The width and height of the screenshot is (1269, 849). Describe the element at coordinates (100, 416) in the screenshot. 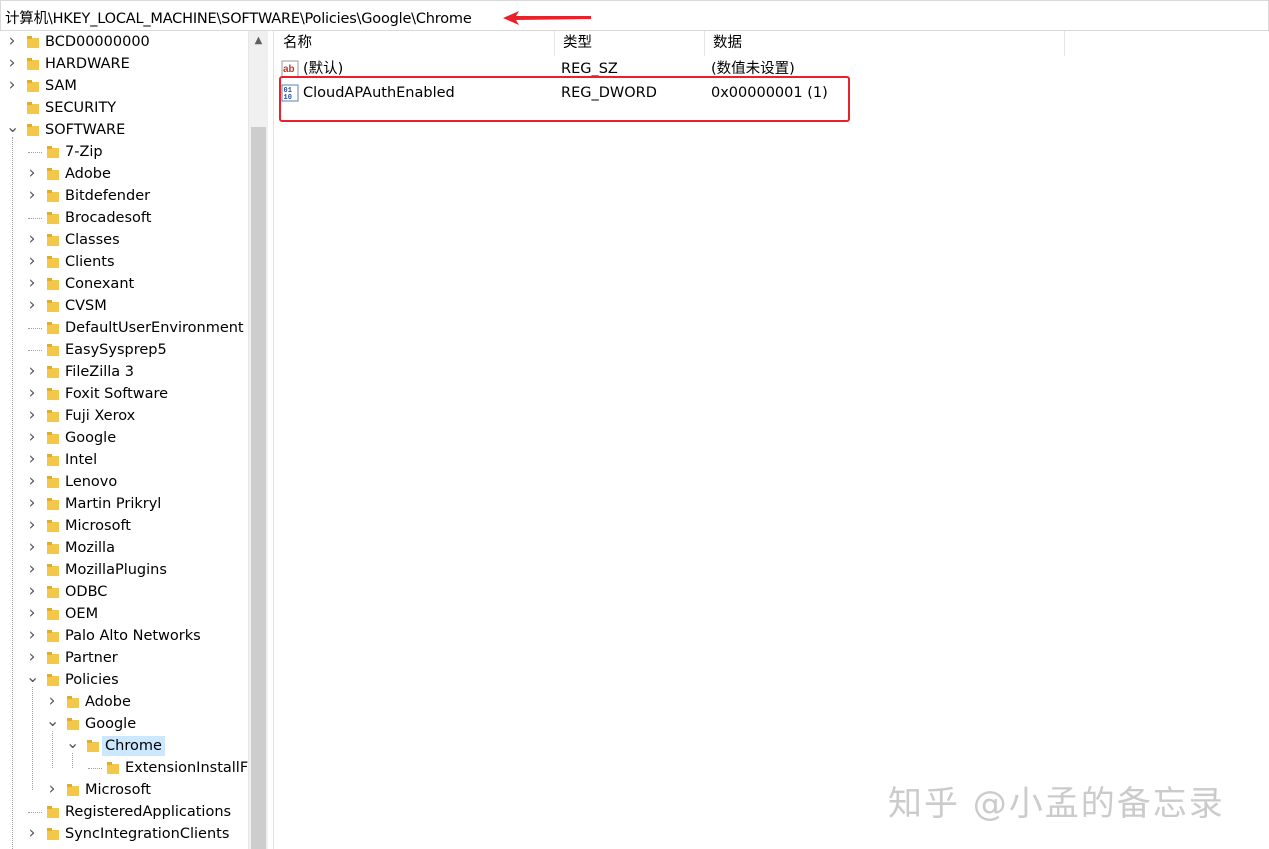

I see `tree-item-label: Fuji Xerox` at that location.